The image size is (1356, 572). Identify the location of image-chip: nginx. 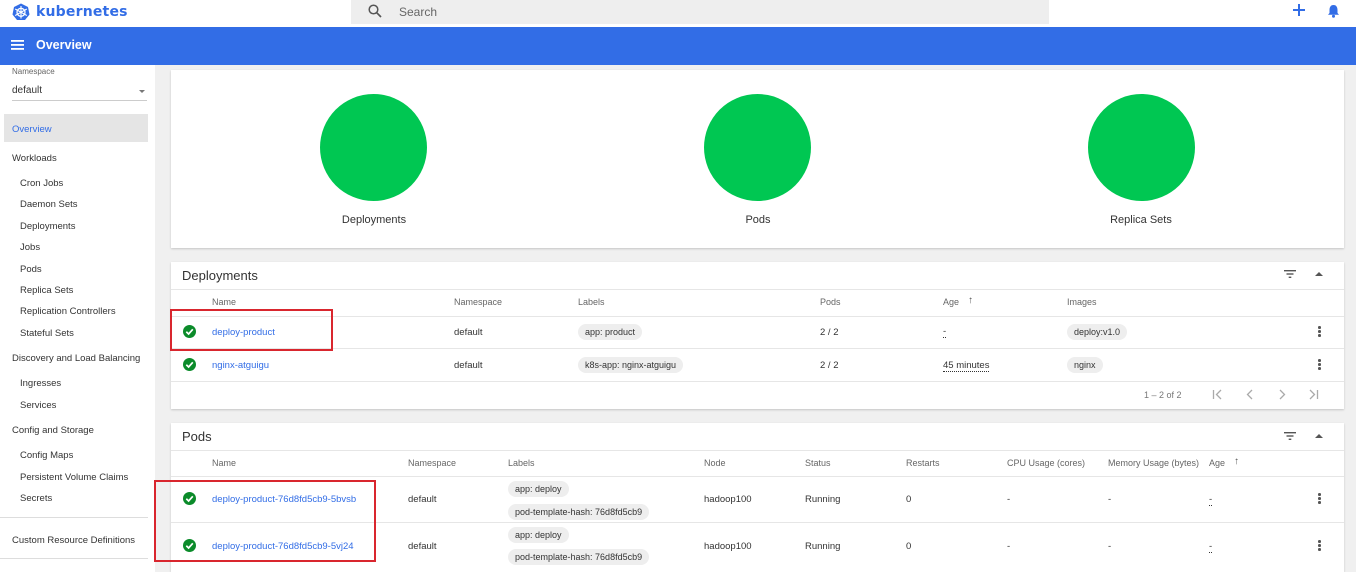
(1085, 365).